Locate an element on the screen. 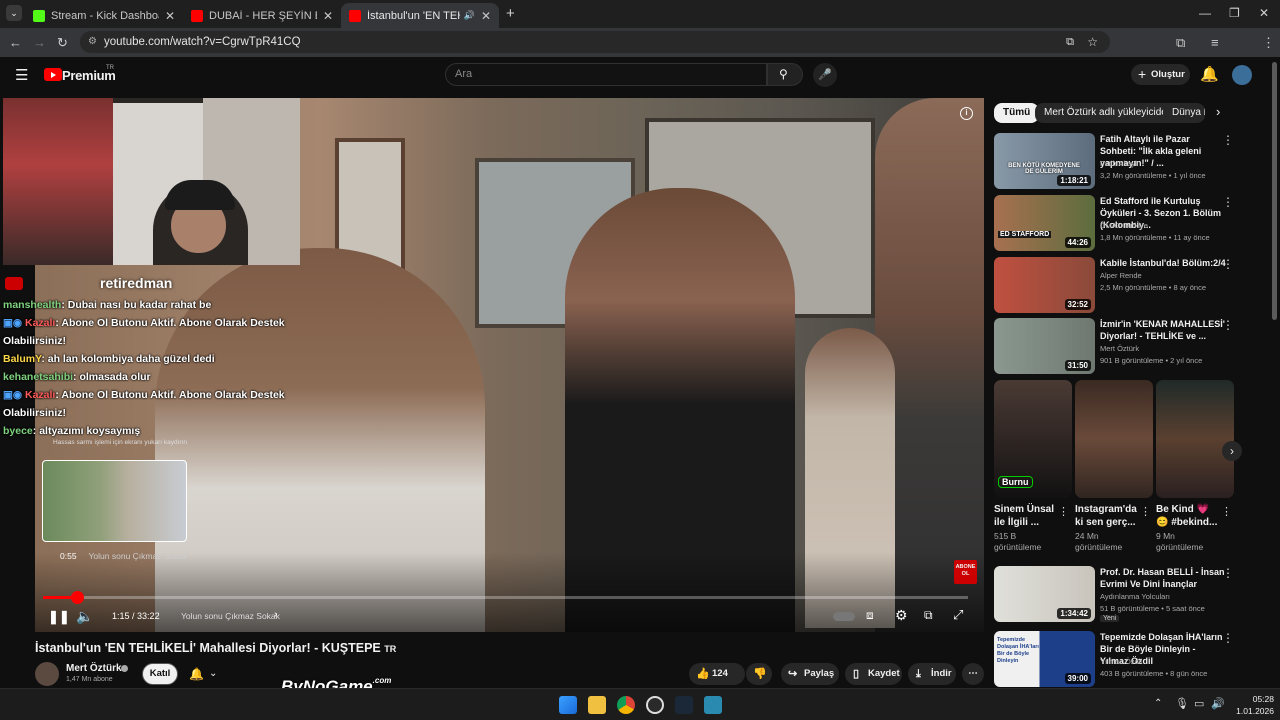 The height and width of the screenshot is (720, 1280). info-icon: i is located at coordinates (966, 113).